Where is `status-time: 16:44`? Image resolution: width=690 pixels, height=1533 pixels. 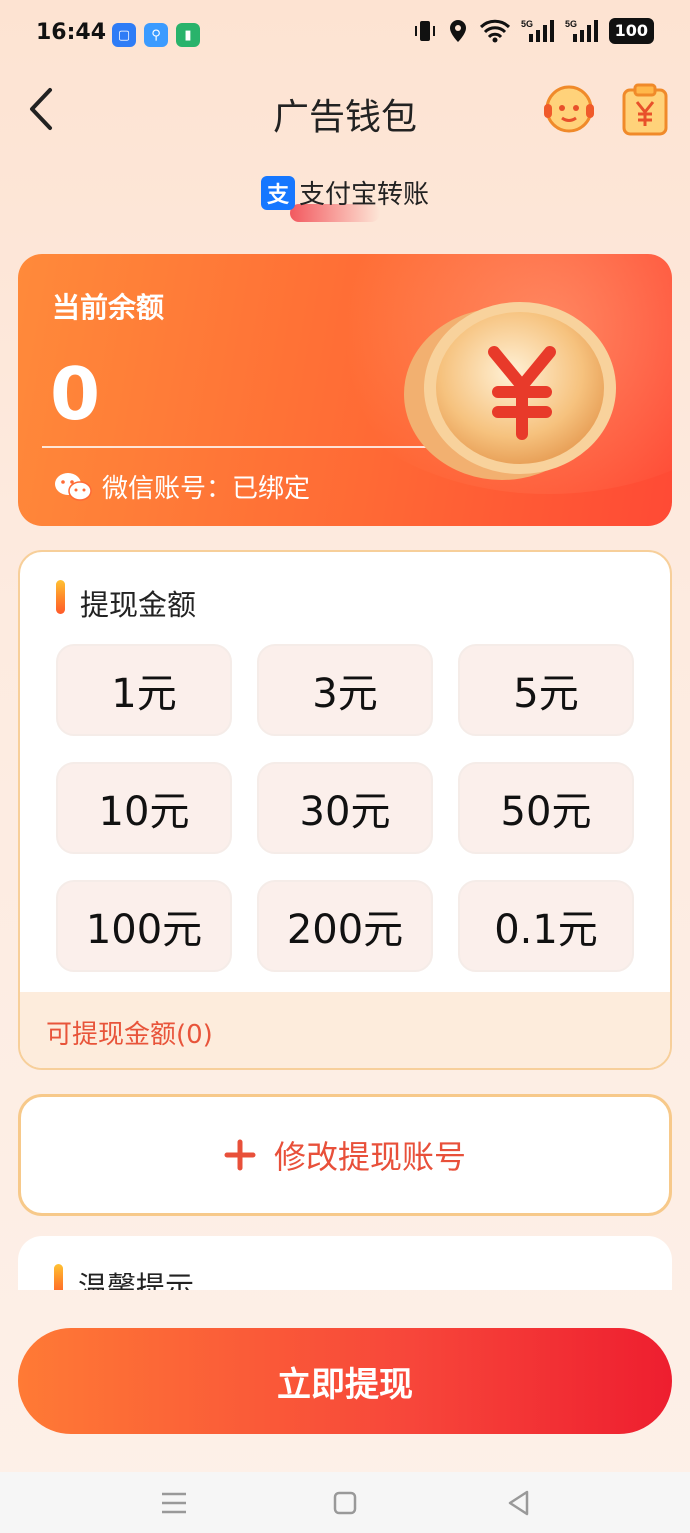 status-time: 16:44 is located at coordinates (71, 32).